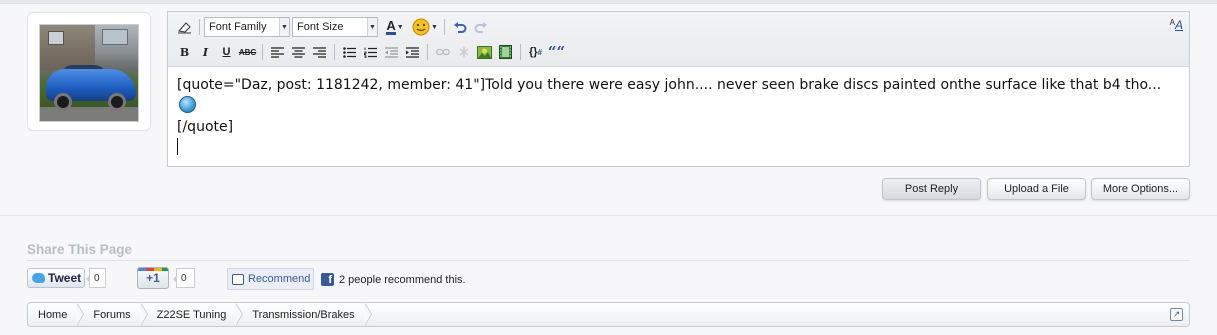  I want to click on unlink-button, so click(463, 52).